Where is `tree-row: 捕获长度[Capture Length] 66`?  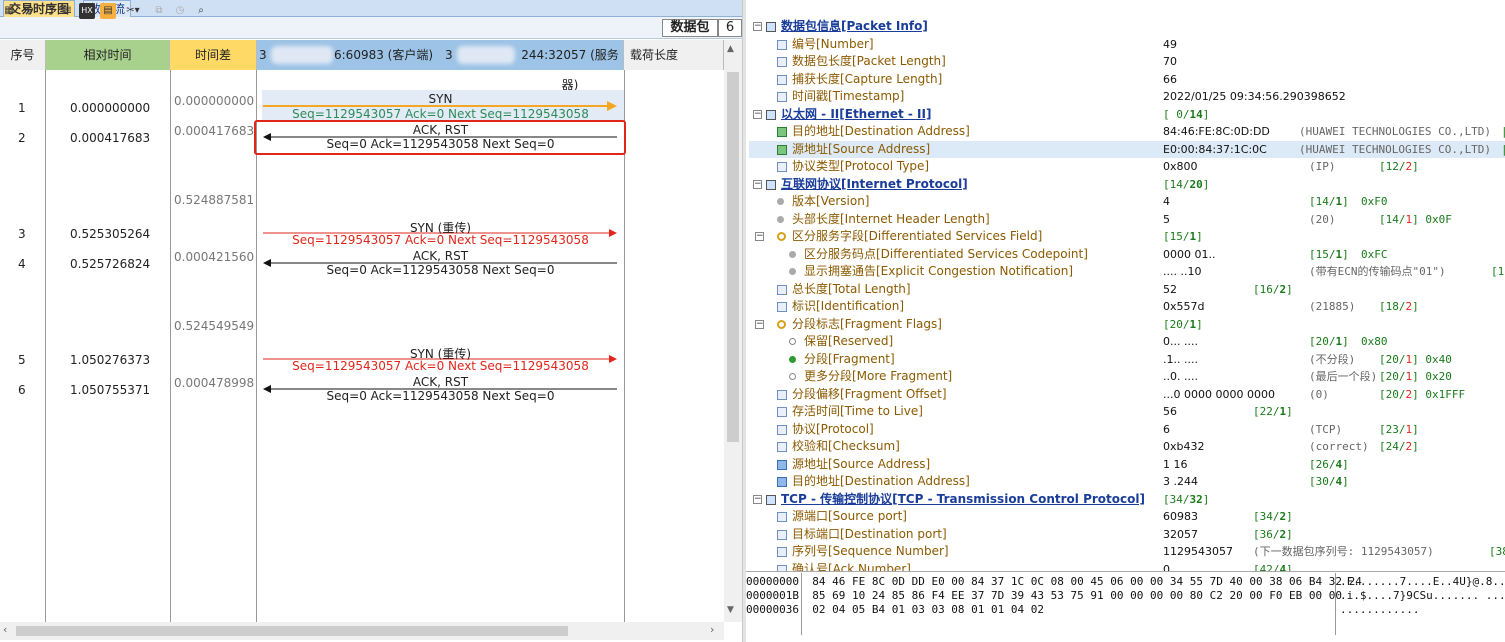 tree-row: 捕获长度[Capture Length] 66 is located at coordinates (1127, 80).